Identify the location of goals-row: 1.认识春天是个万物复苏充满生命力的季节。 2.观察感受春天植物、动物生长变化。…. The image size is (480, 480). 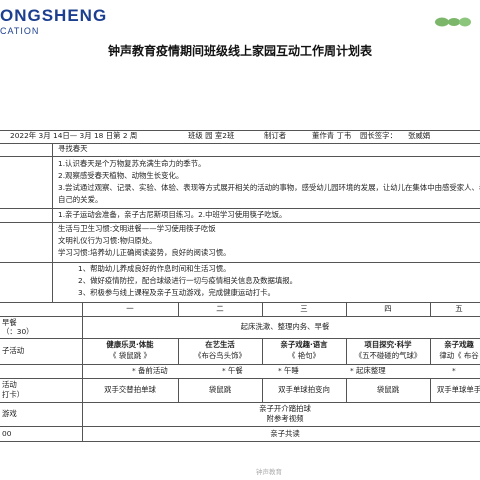
(240, 183).